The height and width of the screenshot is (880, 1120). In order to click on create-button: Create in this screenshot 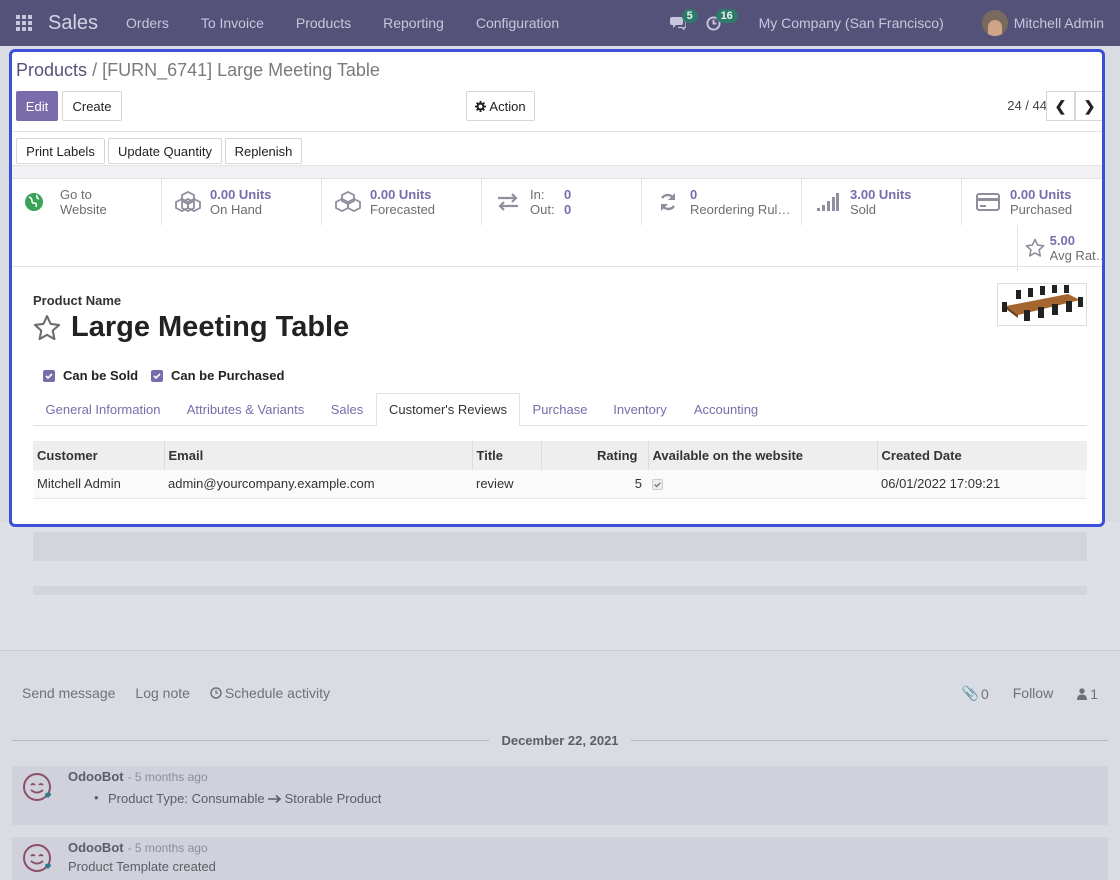, I will do `click(92, 106)`.